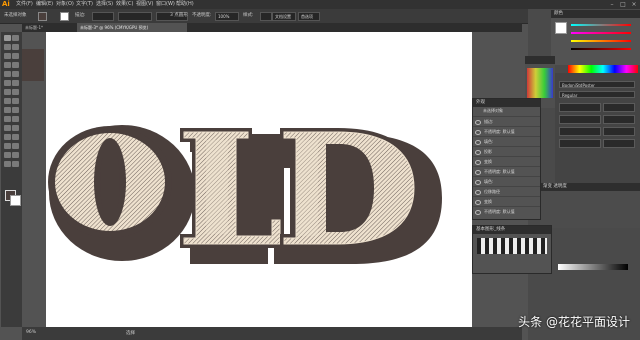  What do you see at coordinates (15, 137) in the screenshot?
I see `blend-tool-icon` at bounding box center [15, 137].